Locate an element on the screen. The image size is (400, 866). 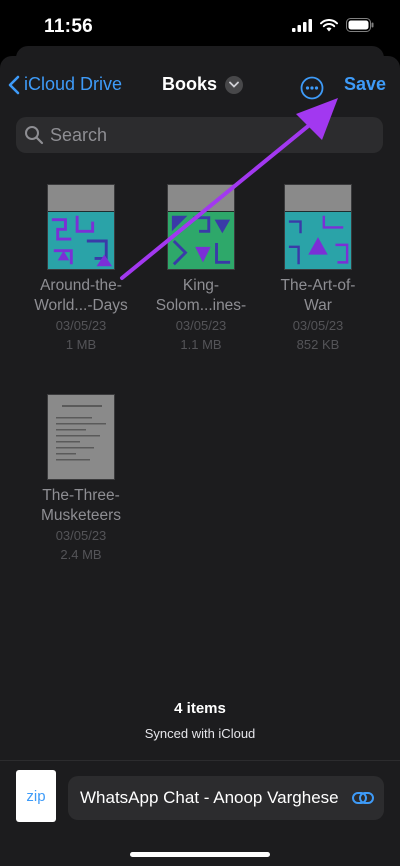
cellular-signal-icon is located at coordinates (302, 25).